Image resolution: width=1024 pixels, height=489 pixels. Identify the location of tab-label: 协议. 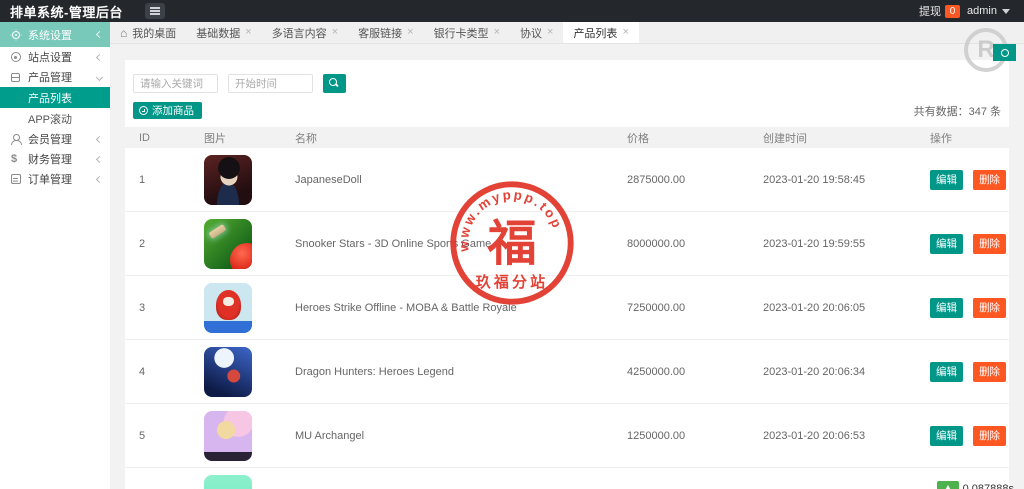
(531, 33).